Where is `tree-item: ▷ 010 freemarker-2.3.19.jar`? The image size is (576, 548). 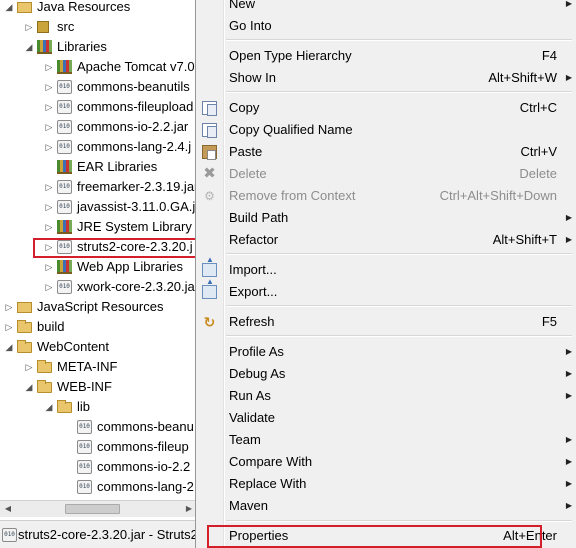 tree-item: ▷ 010 freemarker-2.3.19.jar is located at coordinates (98, 187).